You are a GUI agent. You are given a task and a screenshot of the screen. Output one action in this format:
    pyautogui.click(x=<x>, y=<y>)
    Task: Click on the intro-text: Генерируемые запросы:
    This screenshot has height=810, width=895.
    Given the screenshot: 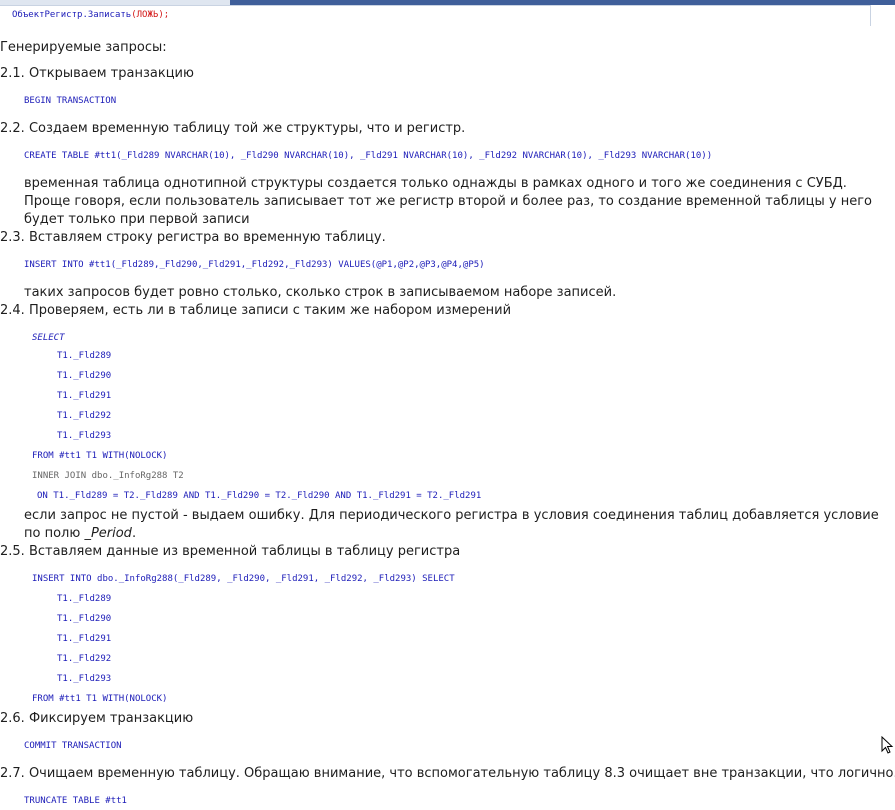 What is the action you would take?
    pyautogui.click(x=83, y=47)
    